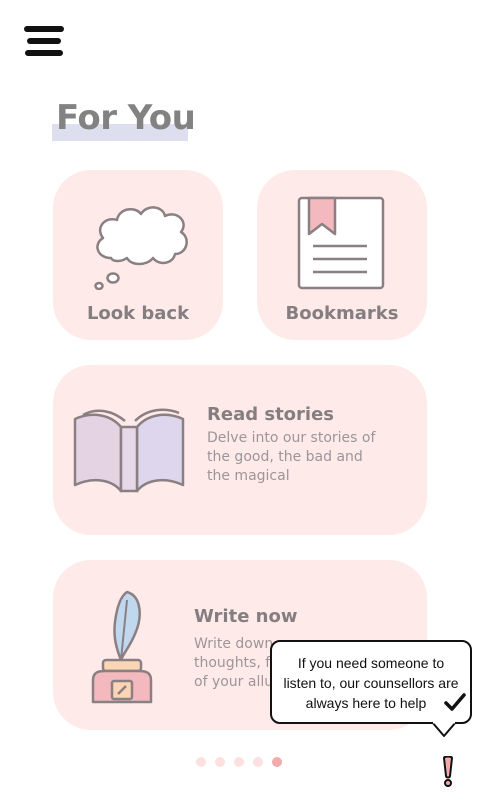 The height and width of the screenshot is (800, 480). I want to click on exclamation-icon, so click(448, 772).